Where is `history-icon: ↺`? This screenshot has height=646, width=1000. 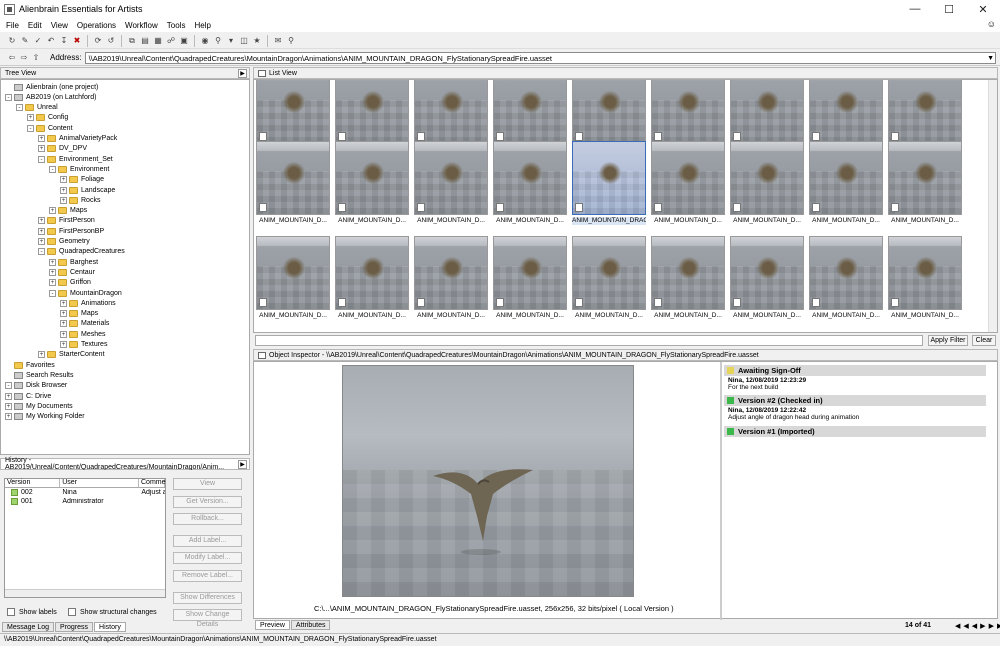
history-icon: ↺ is located at coordinates (111, 41).